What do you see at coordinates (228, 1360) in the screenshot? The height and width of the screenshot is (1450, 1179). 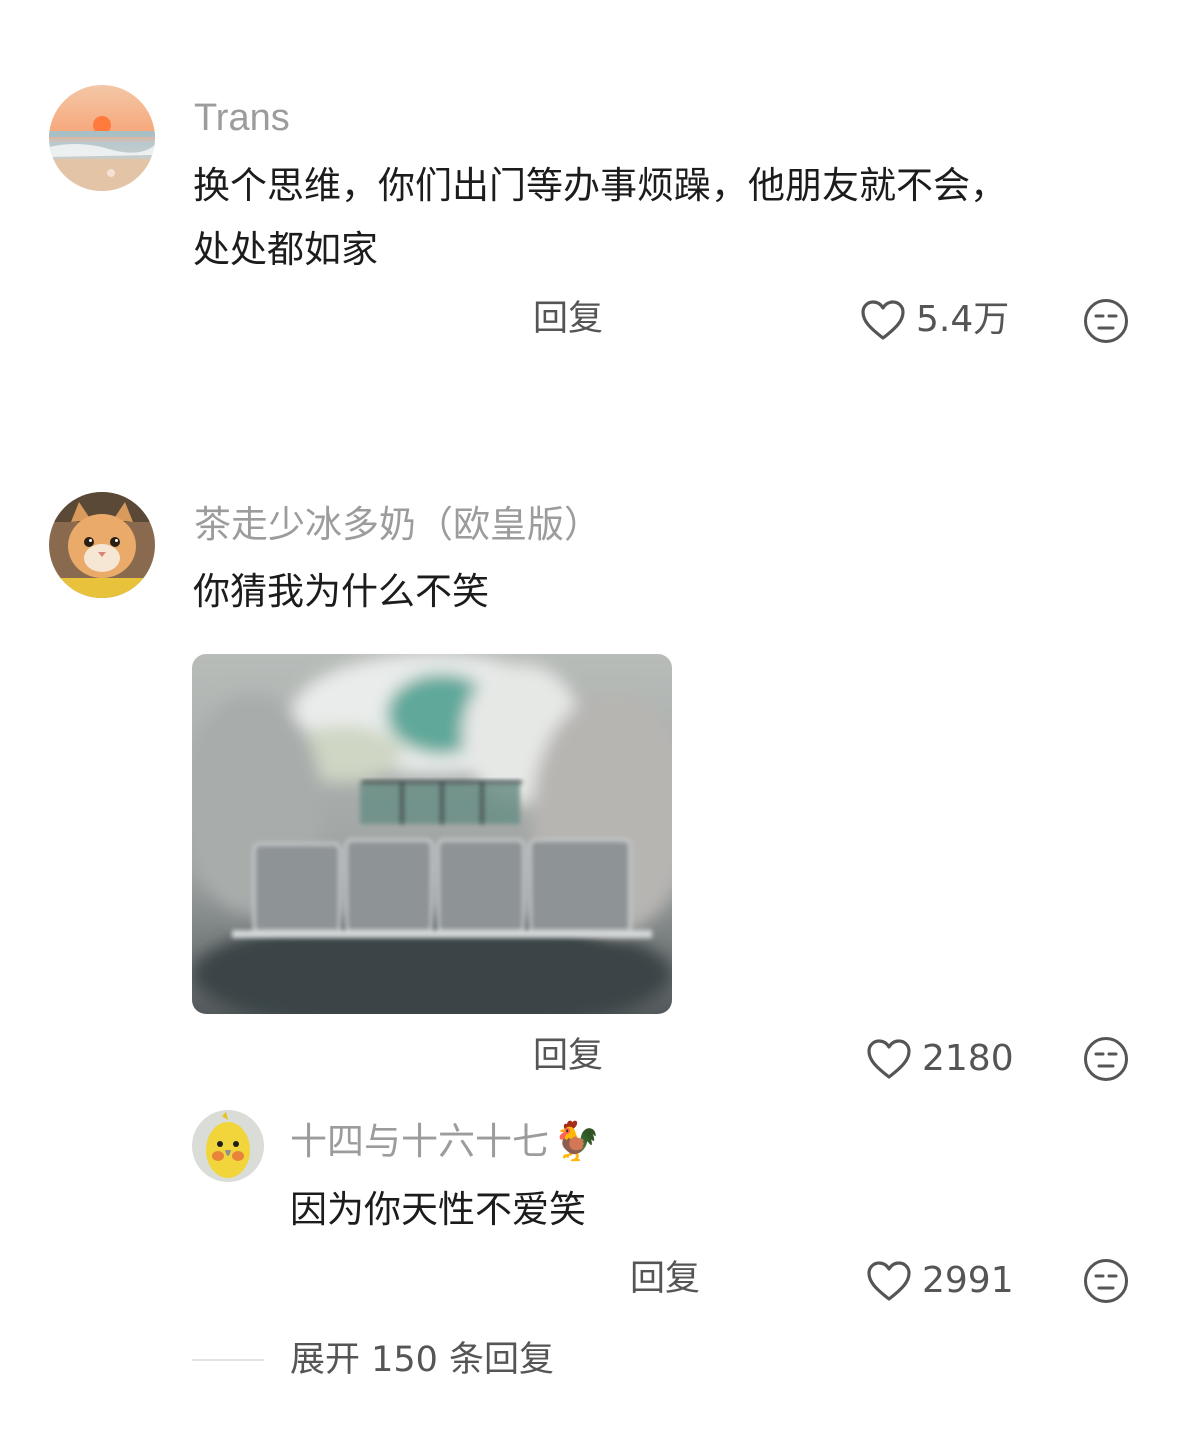 I see `expand-divider` at bounding box center [228, 1360].